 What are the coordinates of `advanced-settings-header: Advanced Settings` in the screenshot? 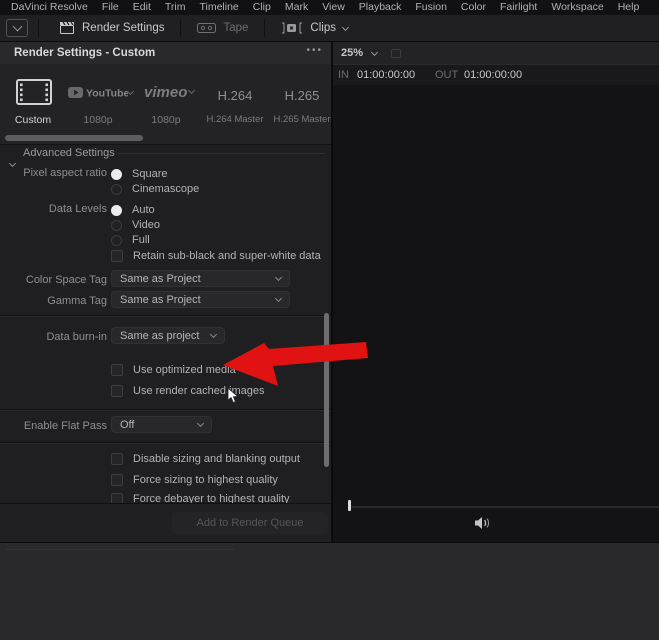 It's located at (69, 153).